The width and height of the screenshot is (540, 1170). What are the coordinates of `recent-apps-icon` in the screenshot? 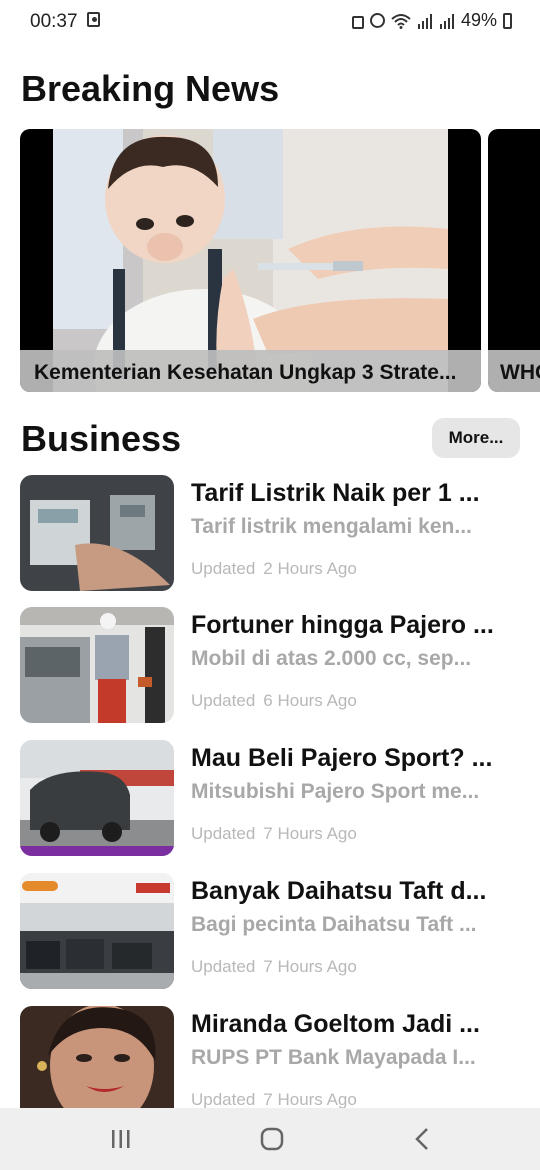 It's located at (121, 1139).